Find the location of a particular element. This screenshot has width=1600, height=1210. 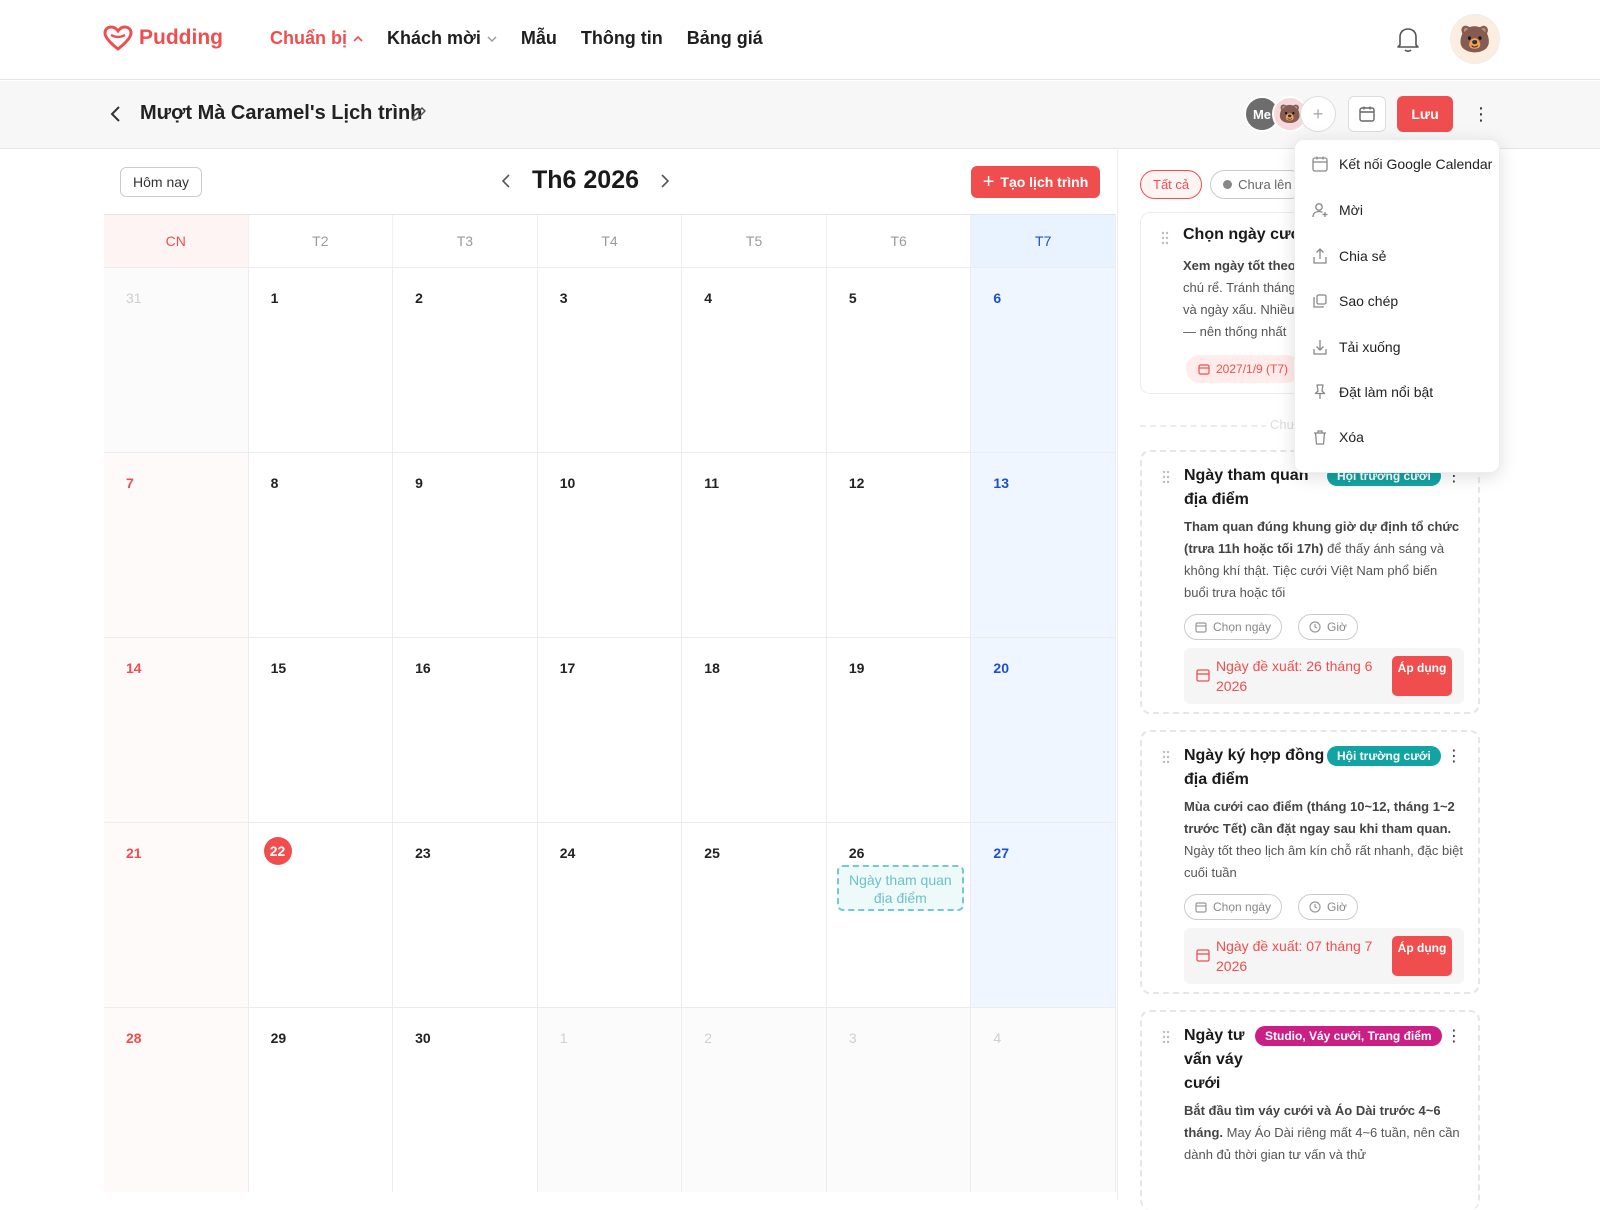

edit-pencil-icon is located at coordinates (419, 114).